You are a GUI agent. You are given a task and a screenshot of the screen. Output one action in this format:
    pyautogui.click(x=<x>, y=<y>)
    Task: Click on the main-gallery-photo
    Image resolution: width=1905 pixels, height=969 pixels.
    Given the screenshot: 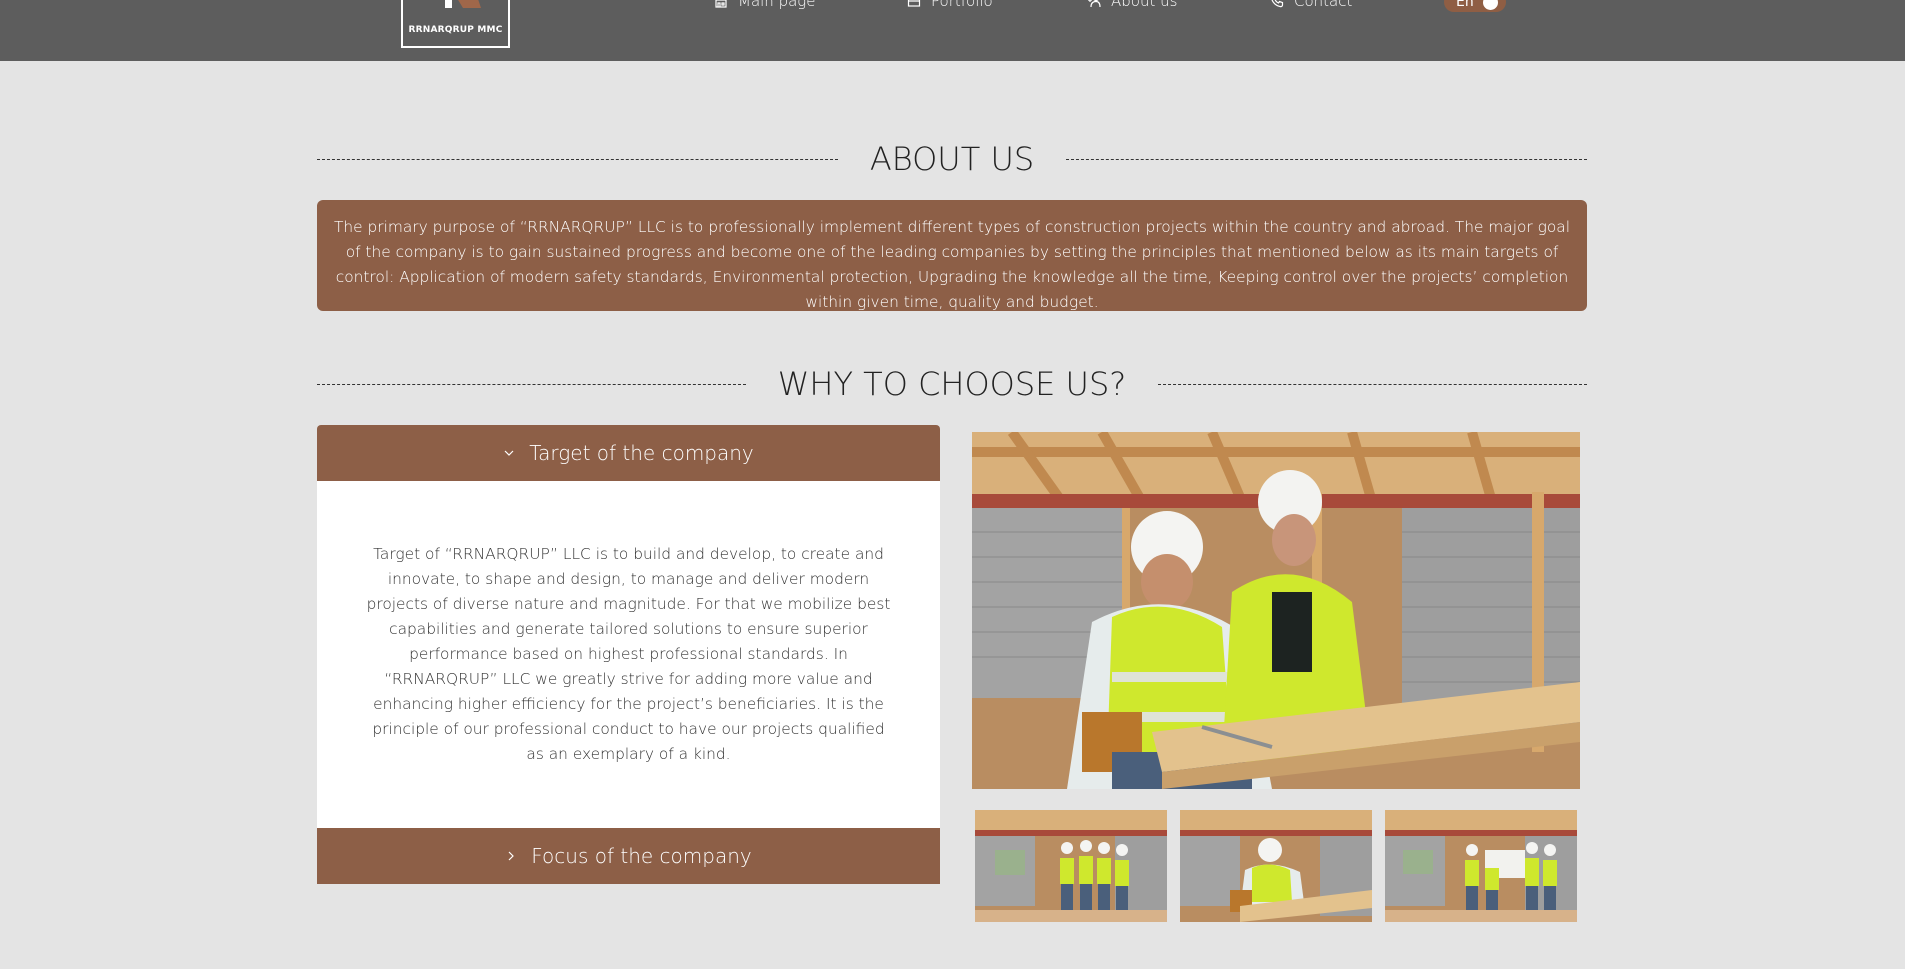 What is the action you would take?
    pyautogui.click(x=1276, y=610)
    